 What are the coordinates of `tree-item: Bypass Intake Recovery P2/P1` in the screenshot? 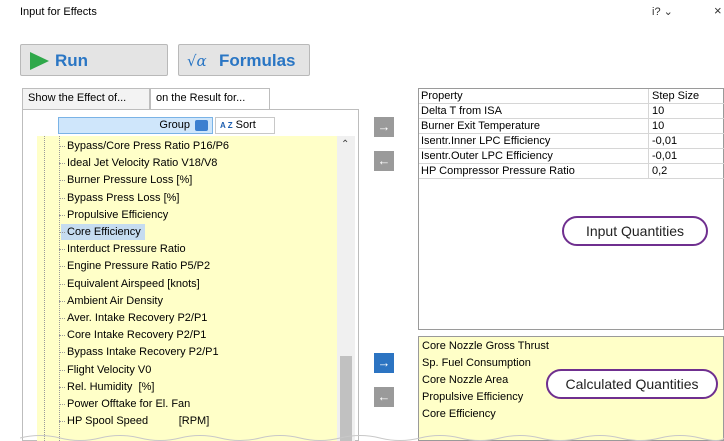 It's located at (139, 352).